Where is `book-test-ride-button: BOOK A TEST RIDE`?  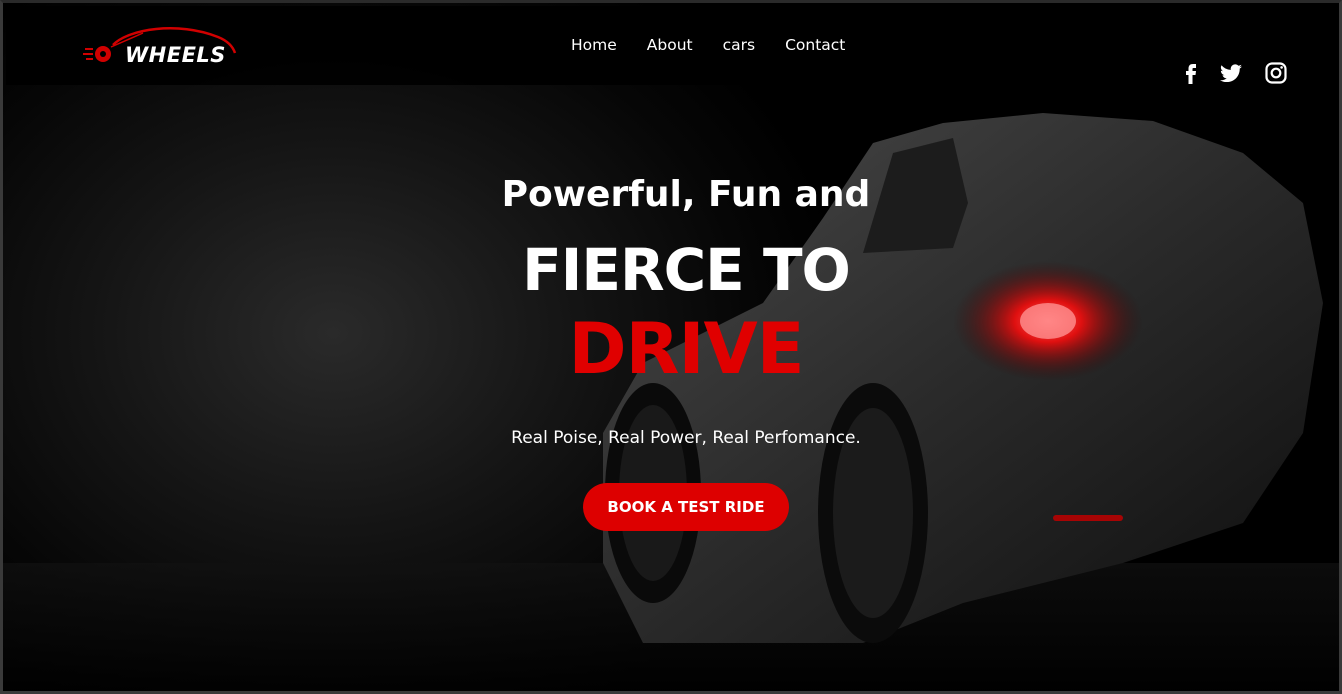 book-test-ride-button: BOOK A TEST RIDE is located at coordinates (686, 507).